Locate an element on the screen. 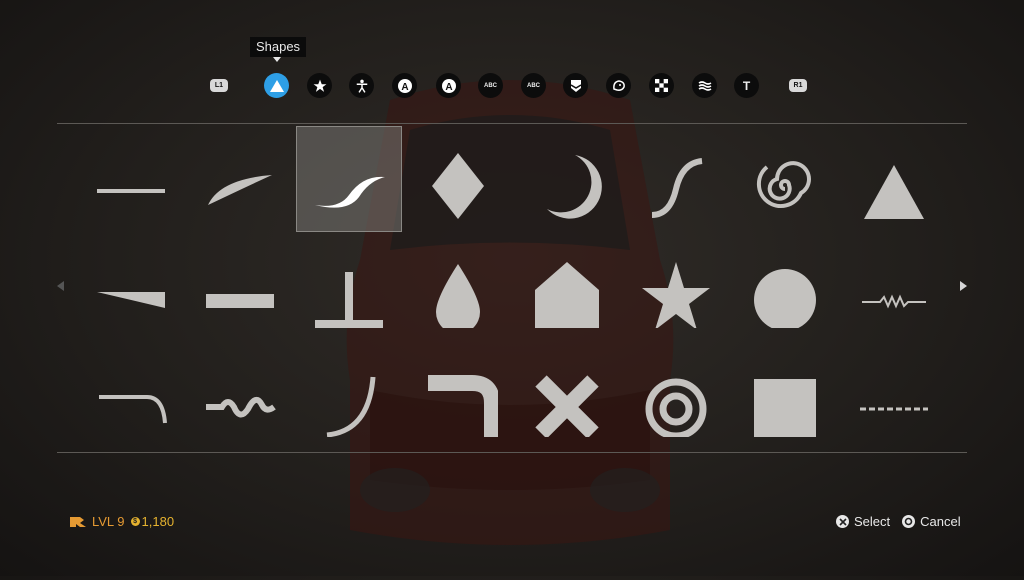 Image resolution: width=1024 pixels, height=580 pixels. button-prompts: Select Cancel is located at coordinates (898, 521).